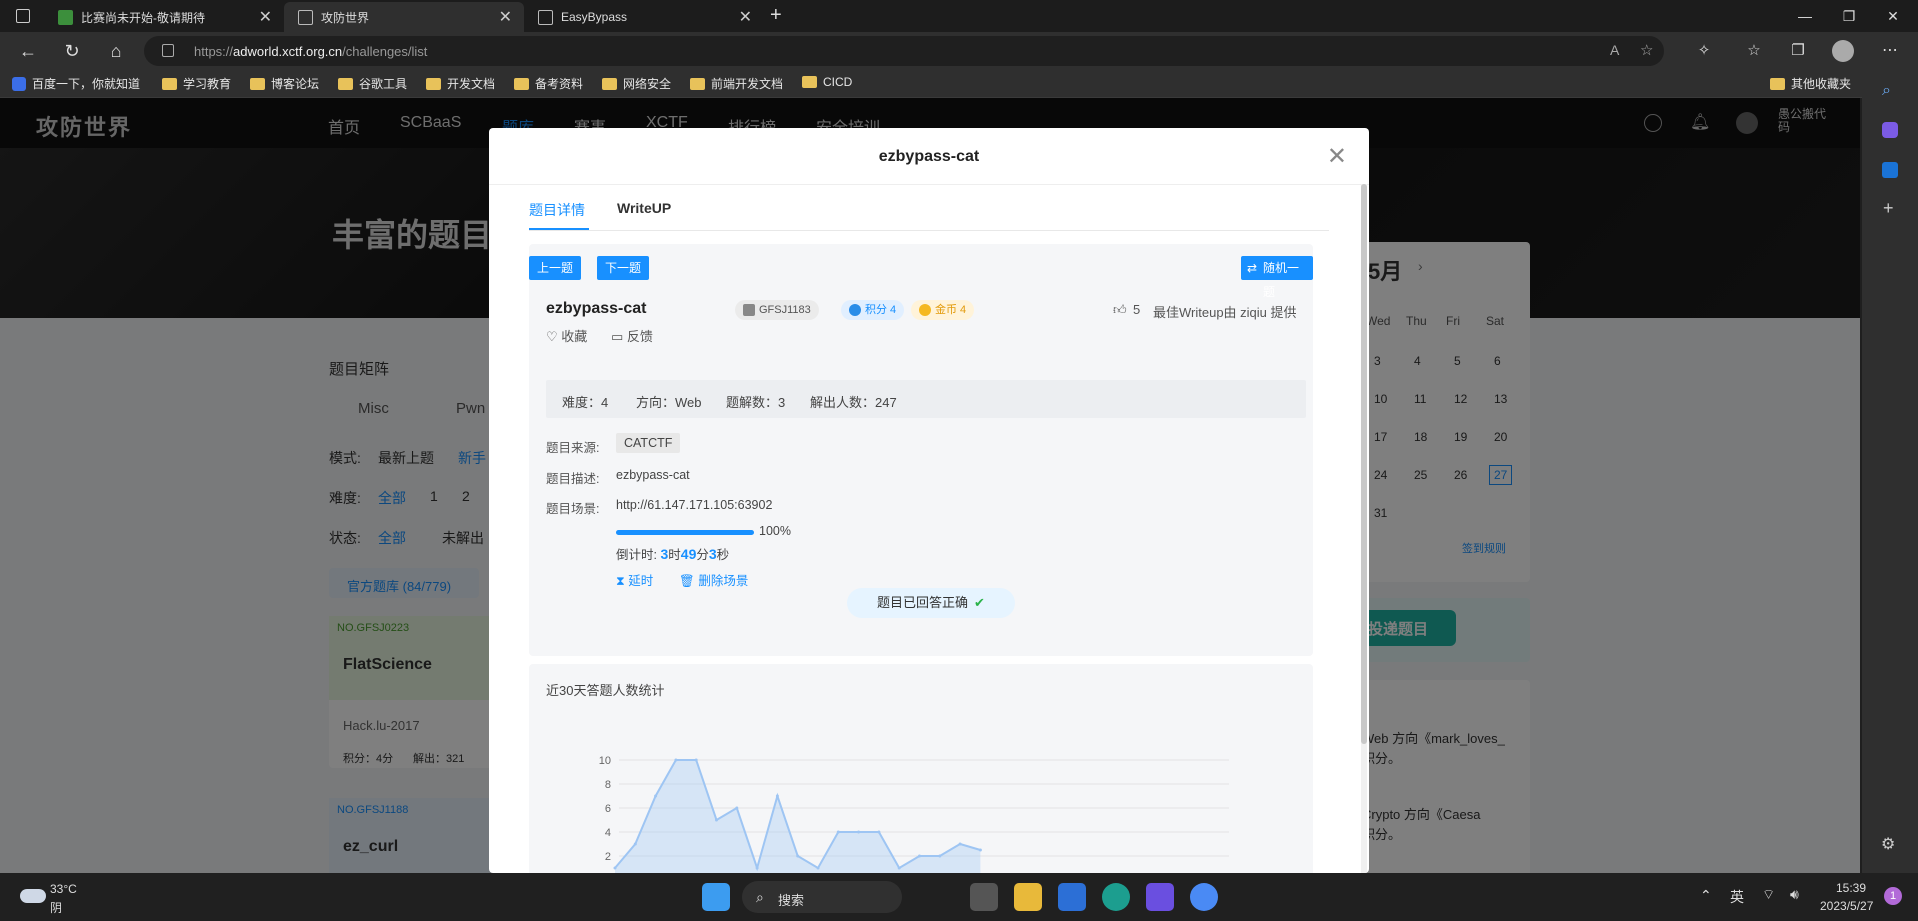 This screenshot has height=921, width=1918. I want to click on bookmark-folder: 开发文档, so click(460, 83).